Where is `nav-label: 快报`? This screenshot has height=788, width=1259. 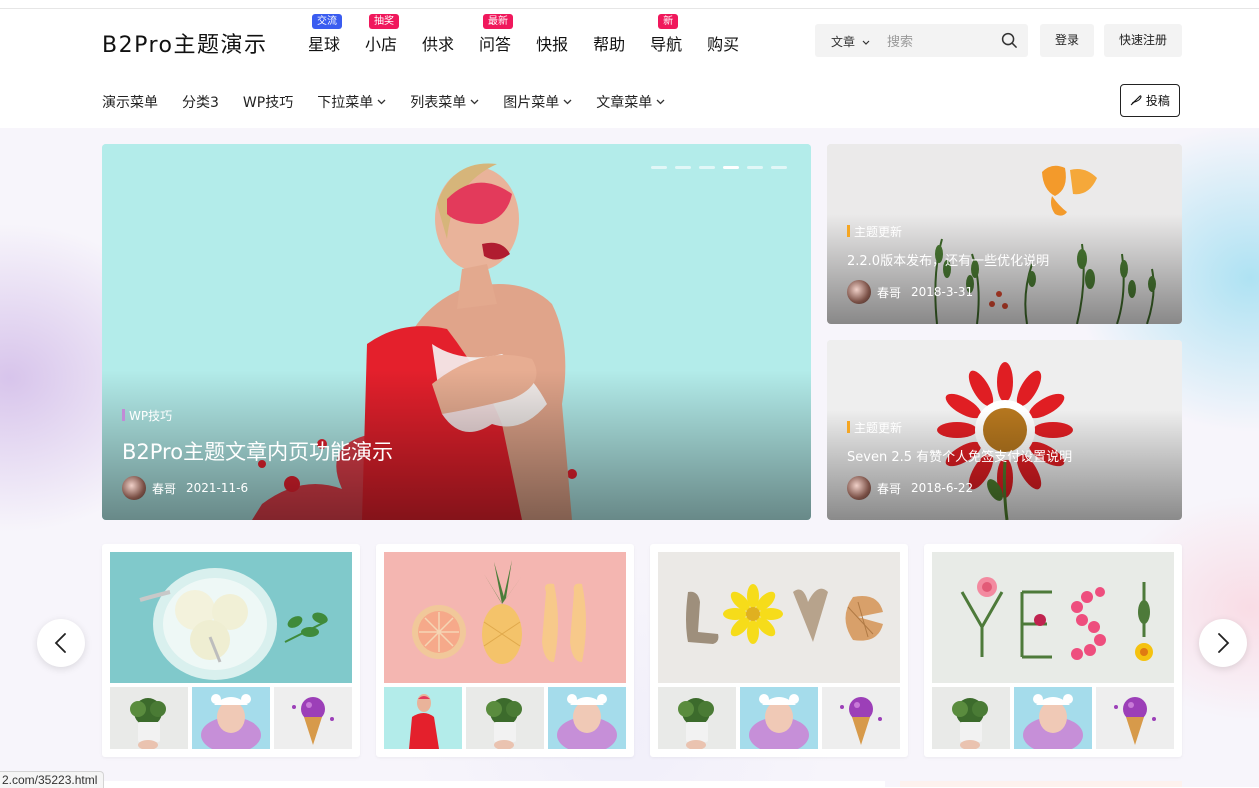
nav-label: 快报 is located at coordinates (552, 44).